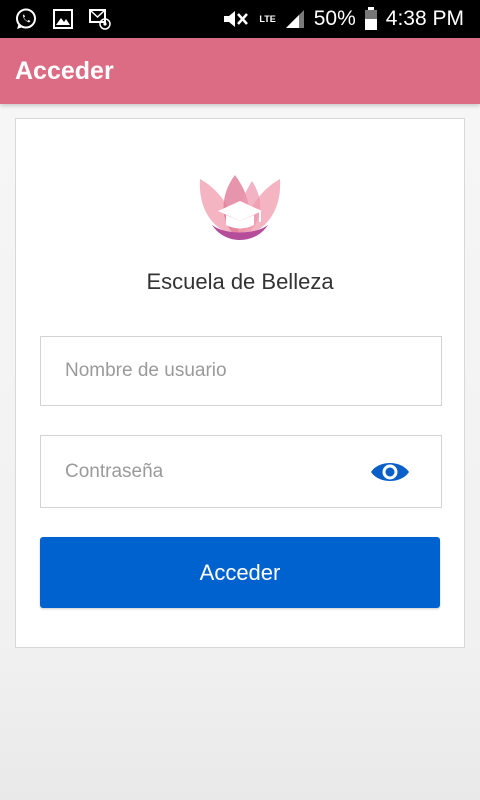 This screenshot has height=800, width=480. Describe the element at coordinates (240, 207) in the screenshot. I see `logo-icon` at that location.